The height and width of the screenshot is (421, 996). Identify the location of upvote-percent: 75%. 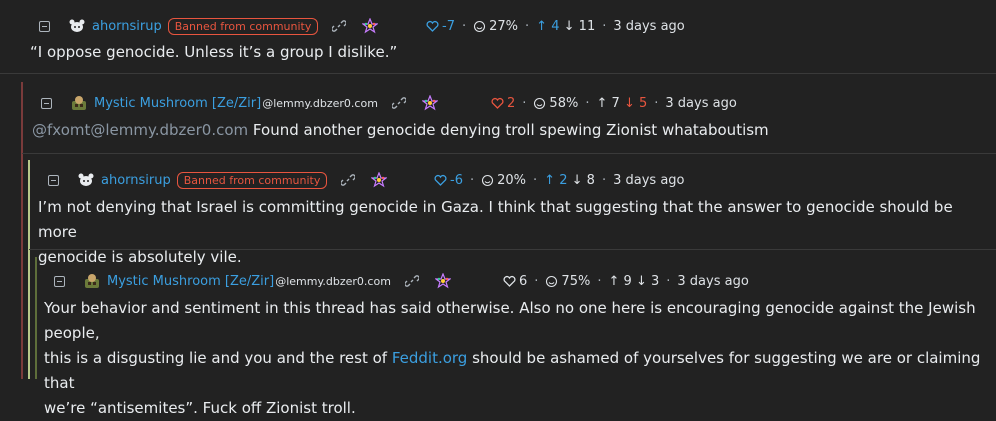
(576, 281).